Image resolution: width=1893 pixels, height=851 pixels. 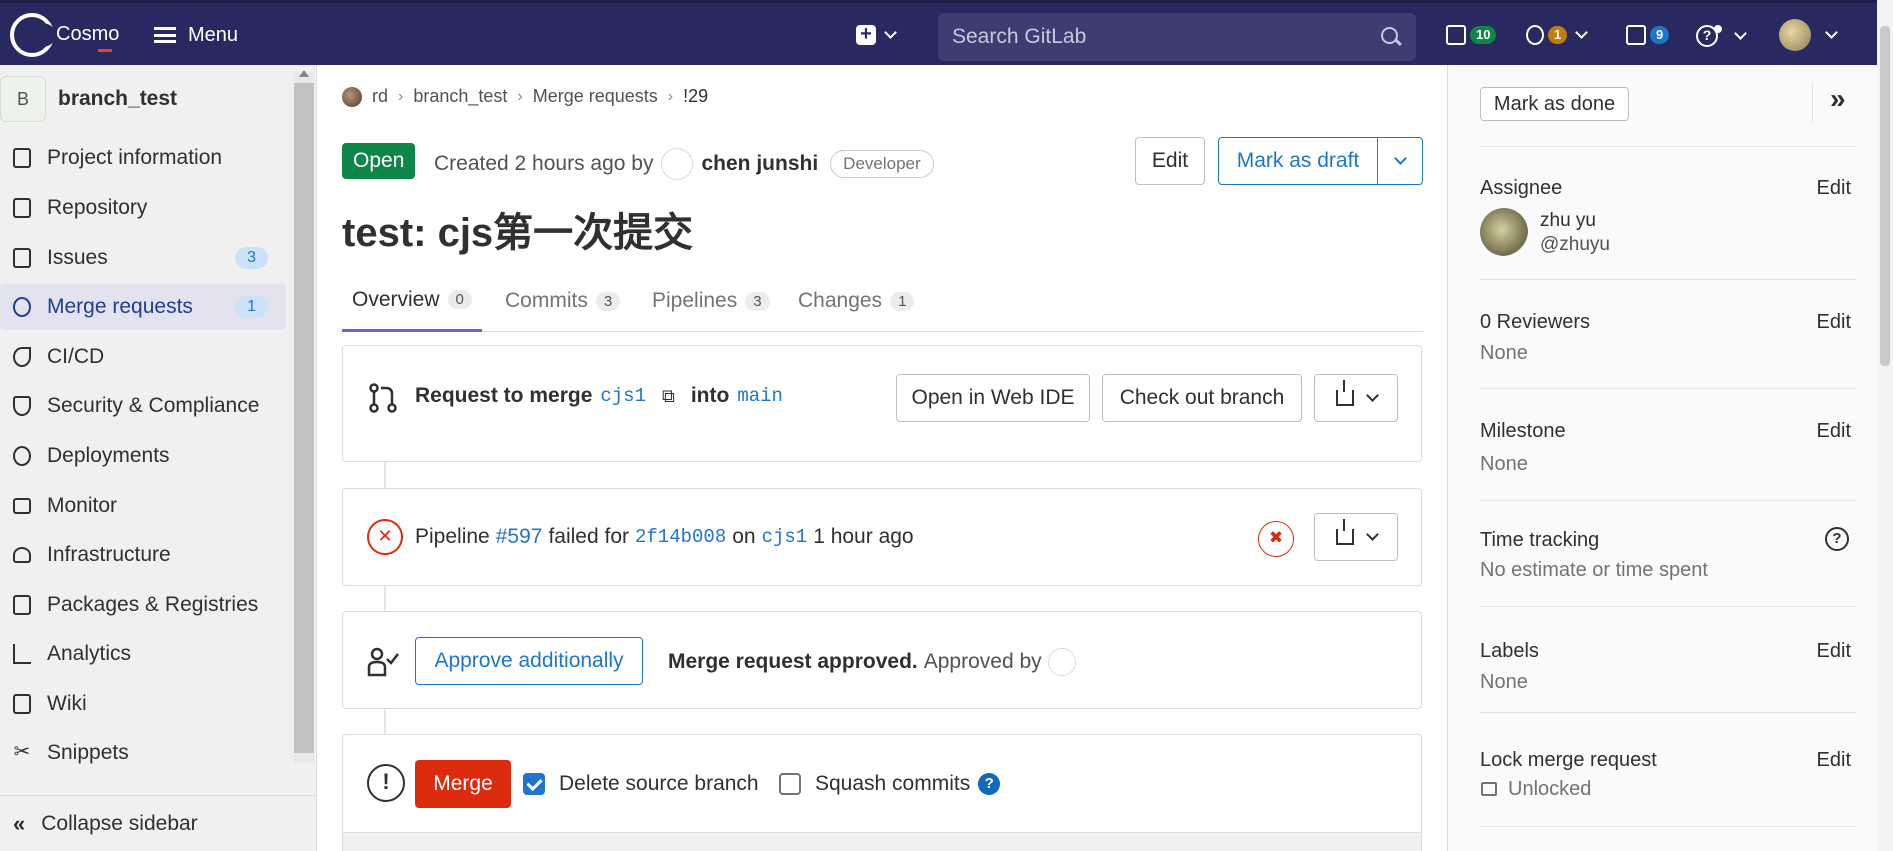 I want to click on sidebar-item-issues: Issues 3, so click(x=143, y=258).